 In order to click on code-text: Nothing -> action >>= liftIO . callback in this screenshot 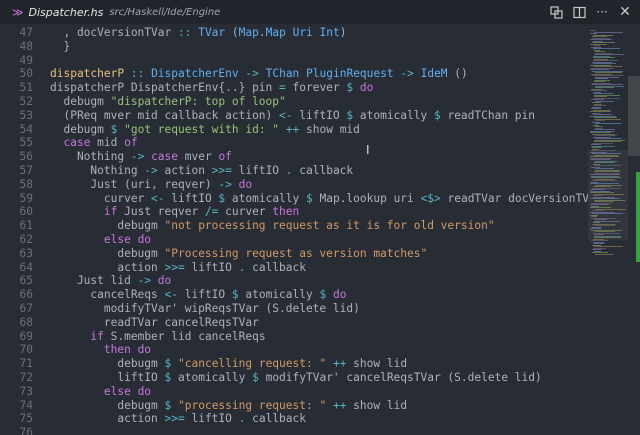, I will do `click(202, 170)`.